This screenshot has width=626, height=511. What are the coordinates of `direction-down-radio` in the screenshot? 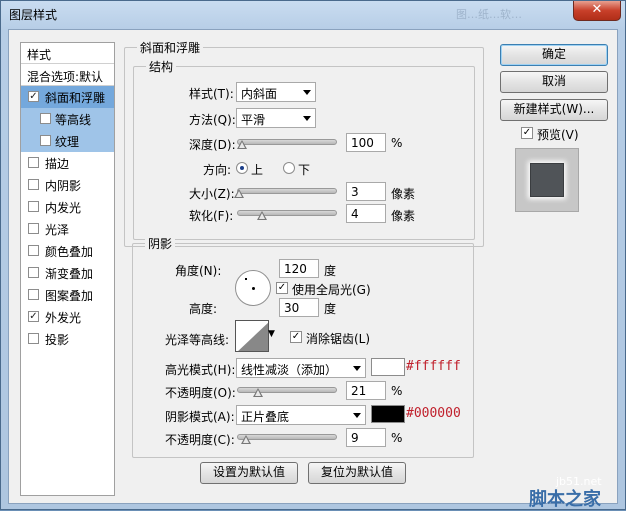 It's located at (289, 168).